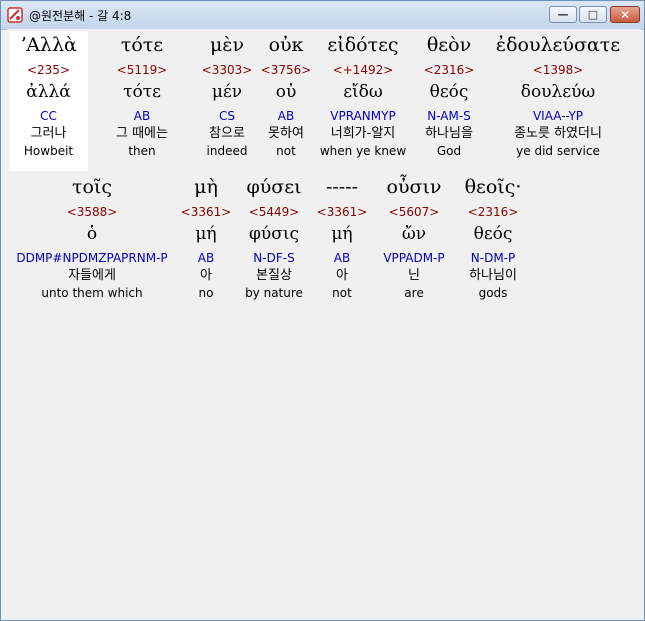  I want to click on lemma: τότε, so click(142, 92).